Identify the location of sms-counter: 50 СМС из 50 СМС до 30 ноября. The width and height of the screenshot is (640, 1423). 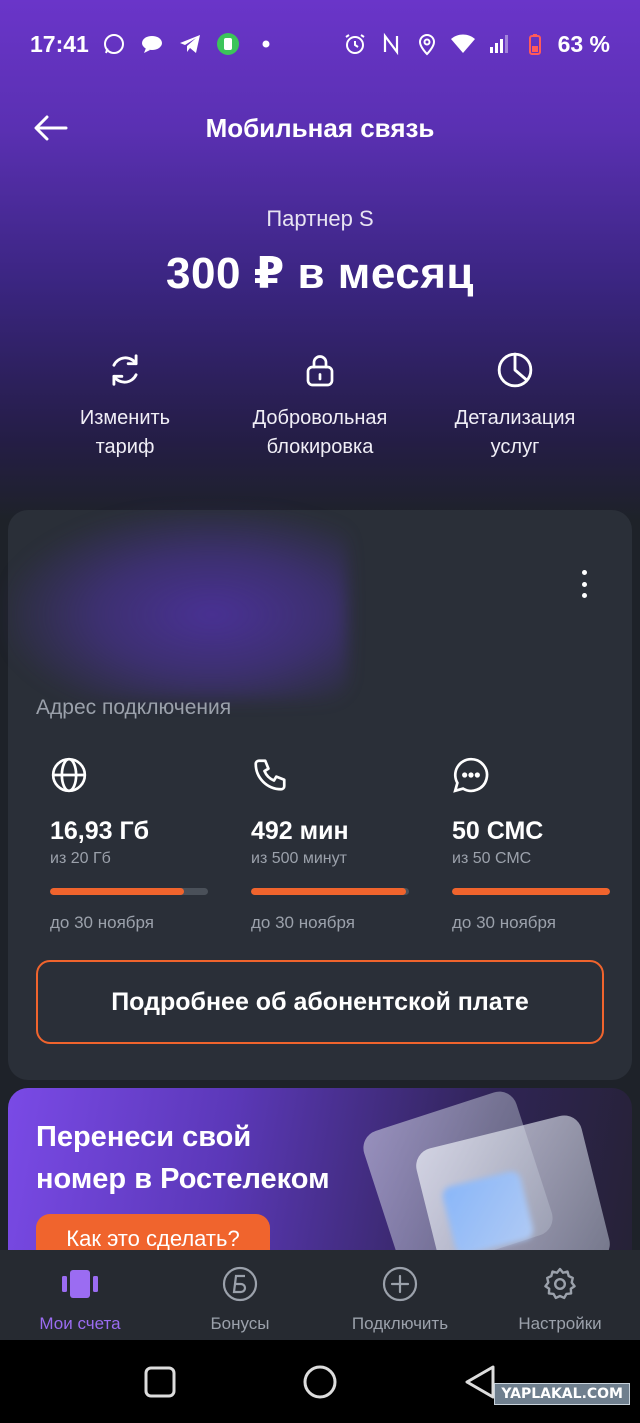
(531, 844).